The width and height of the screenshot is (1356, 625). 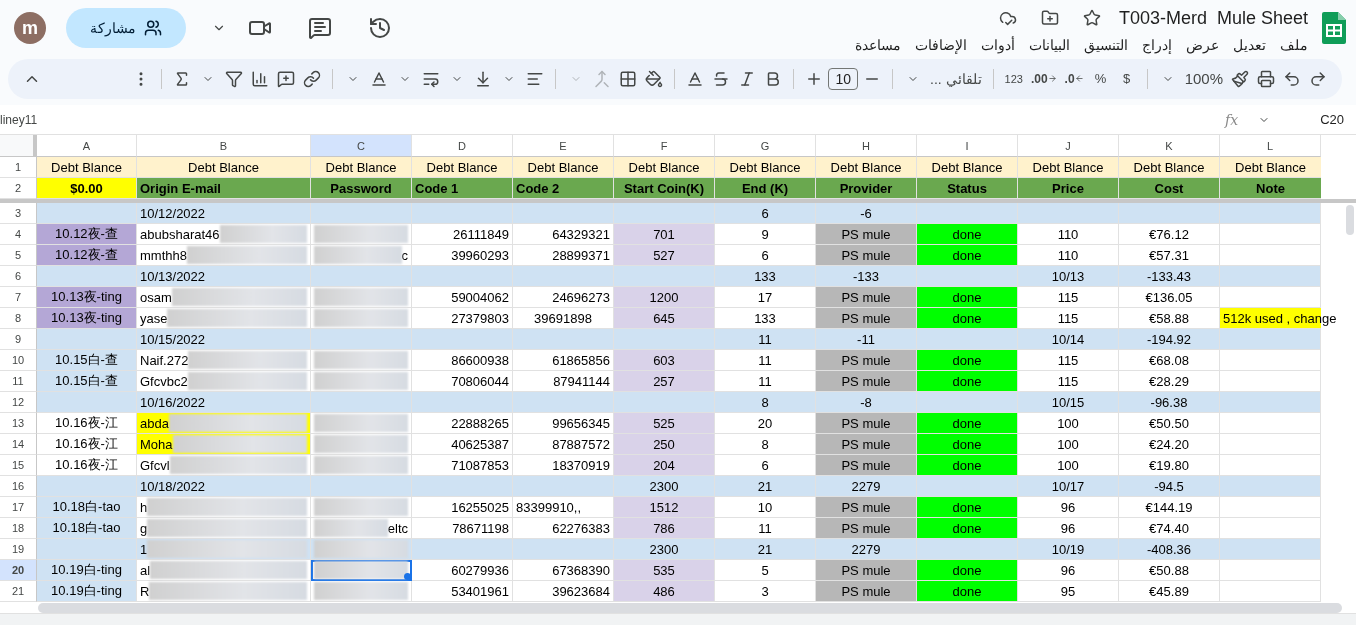 I want to click on increase-decimal-button: .00, so click(x=1043, y=78).